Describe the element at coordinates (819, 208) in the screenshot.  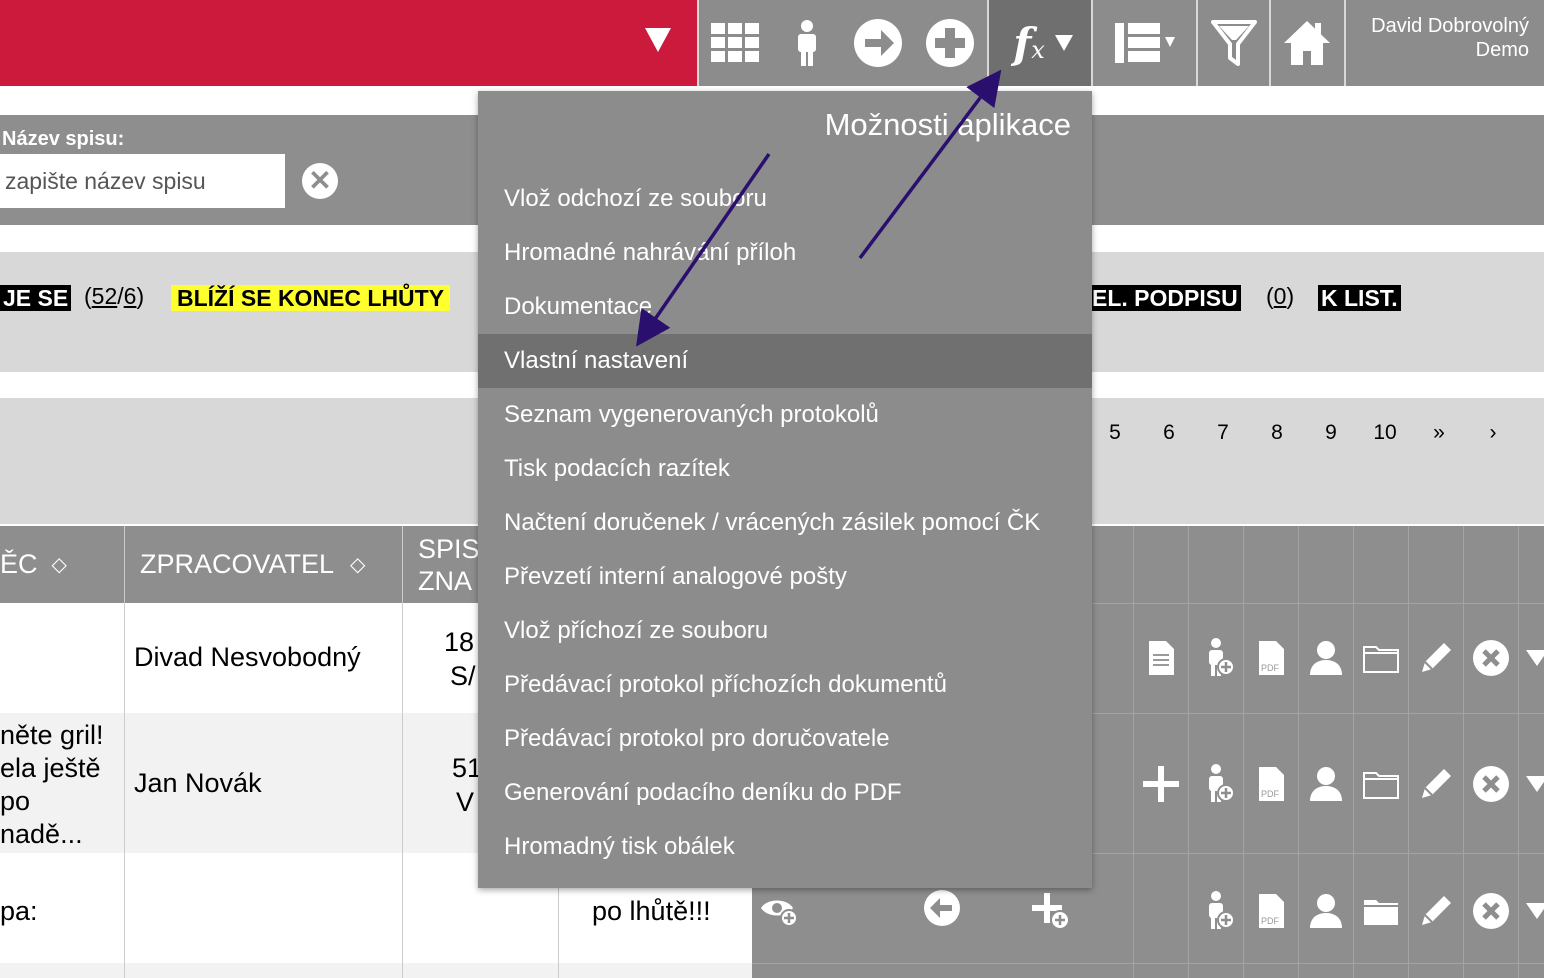
I see `annotation-arrows` at that location.